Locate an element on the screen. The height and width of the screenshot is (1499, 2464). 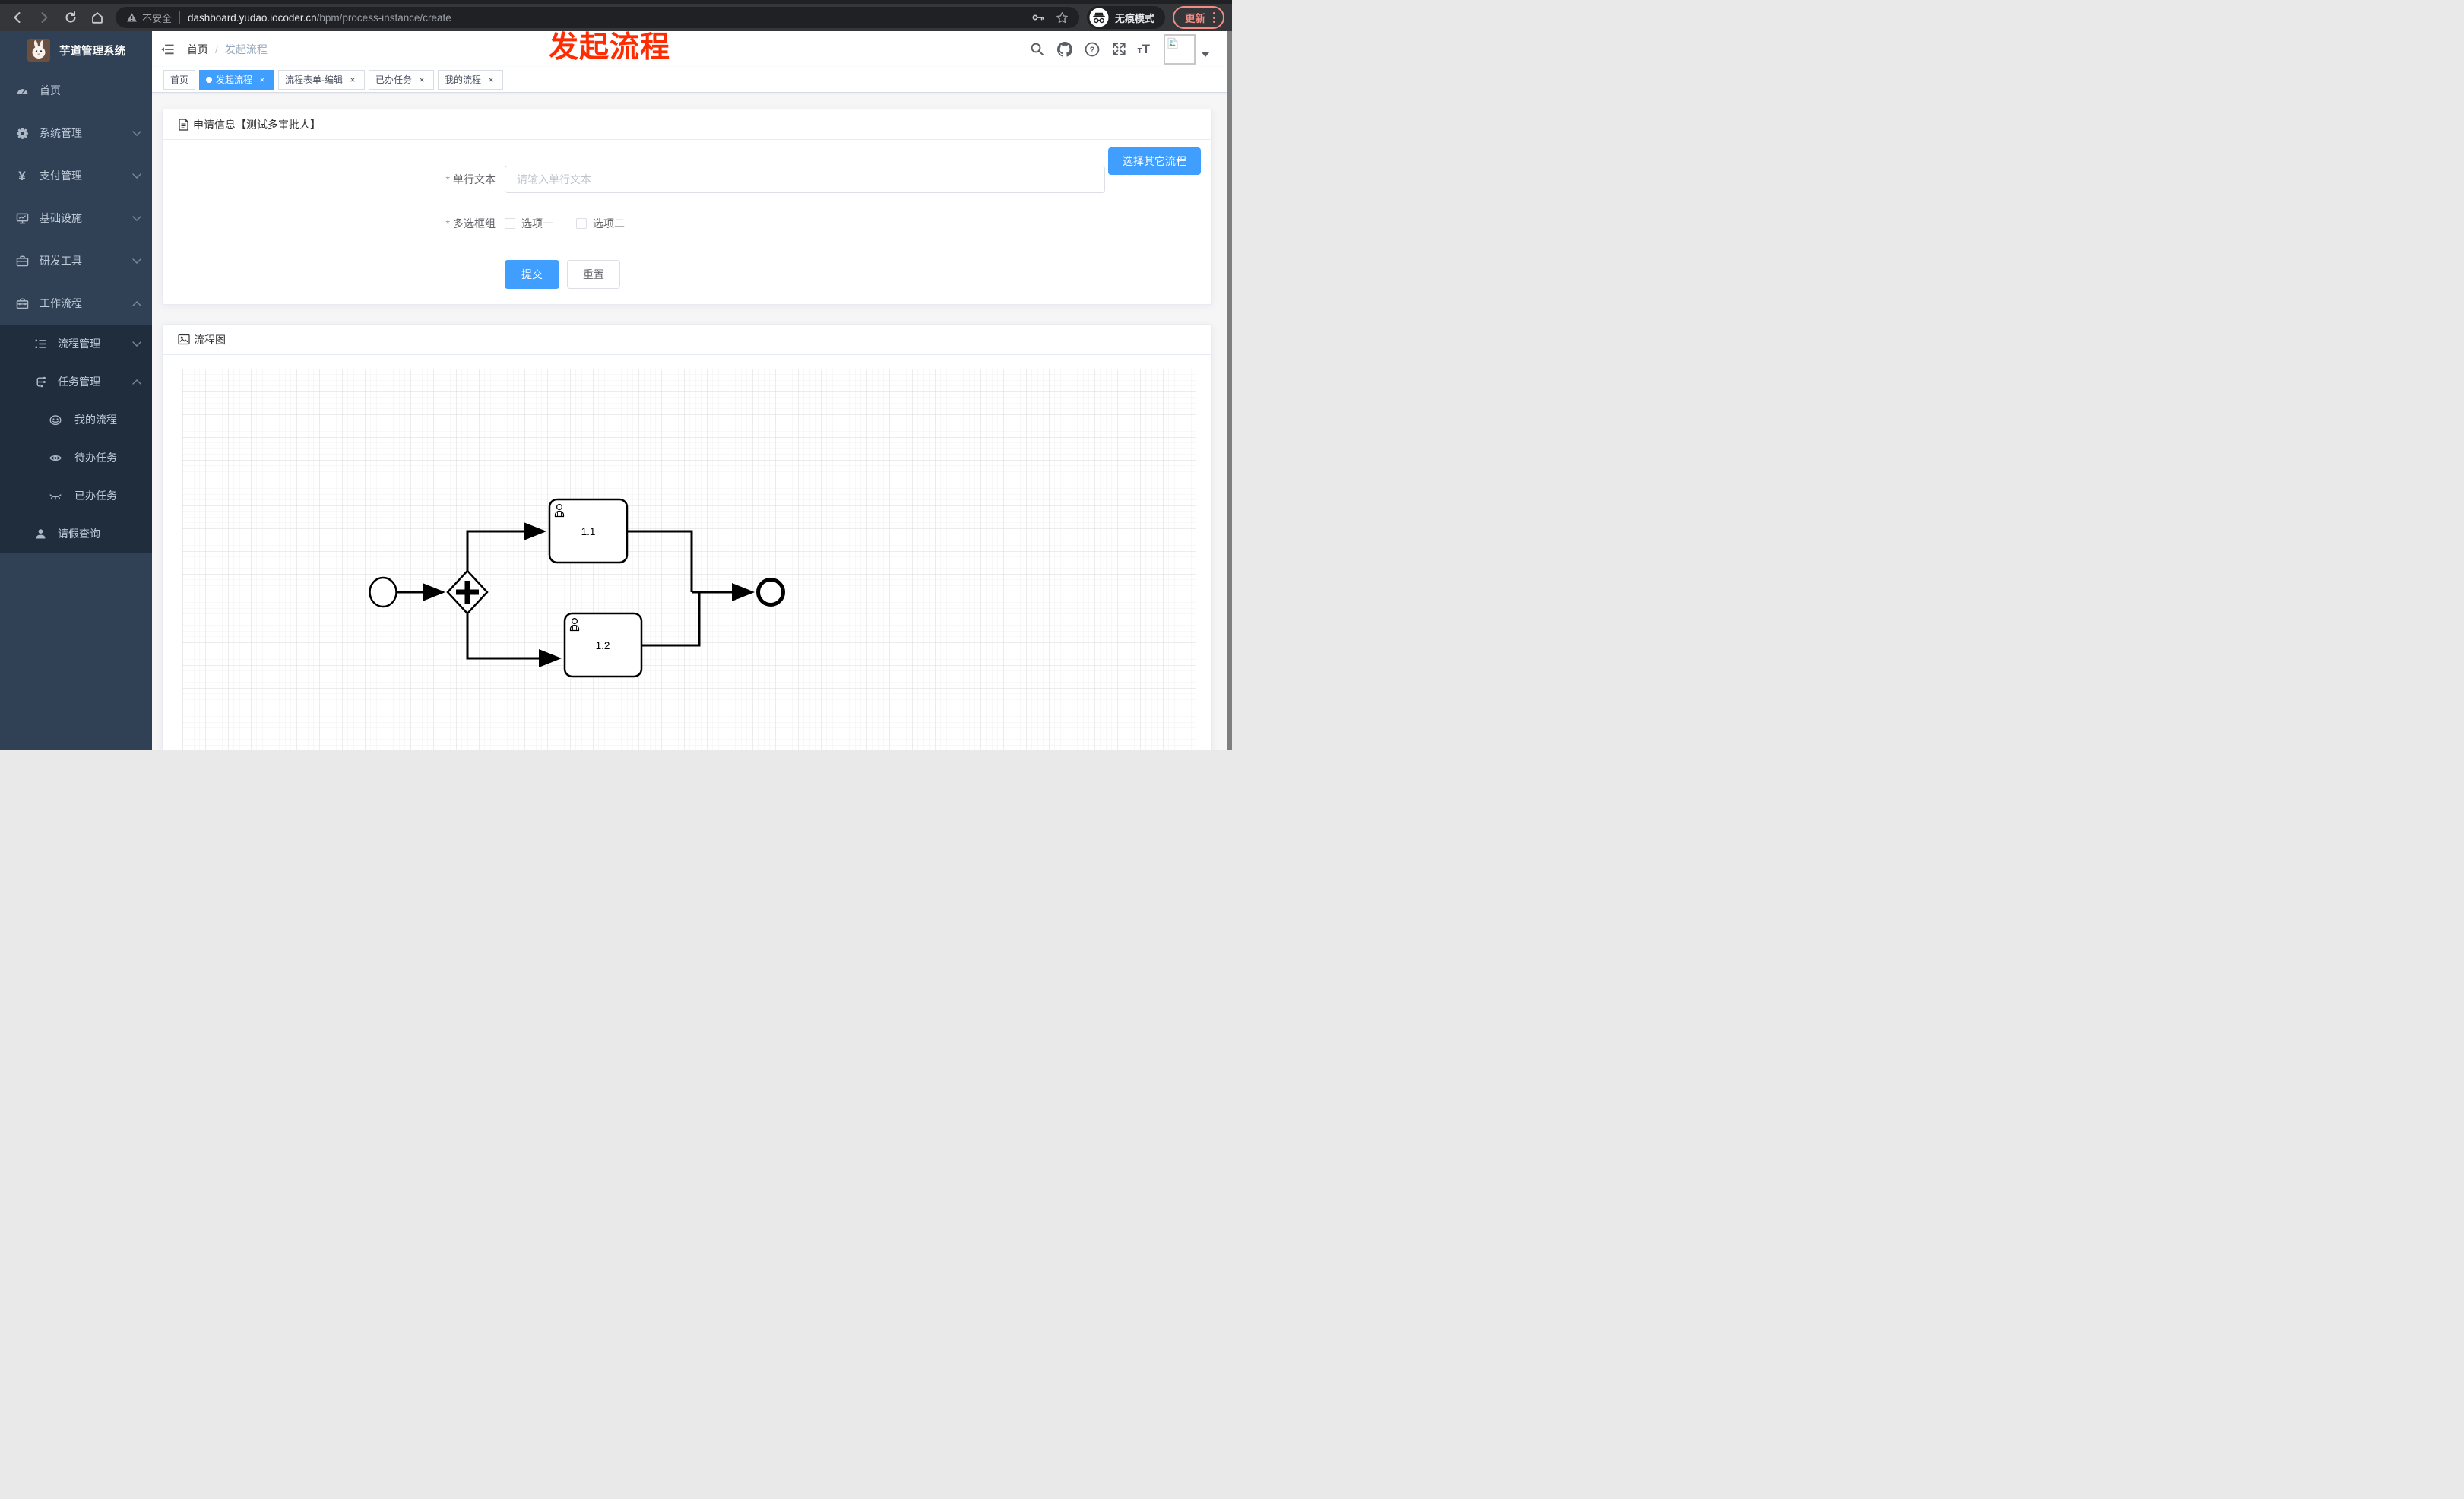
tab-label: 流程表单-编辑 is located at coordinates (314, 79).